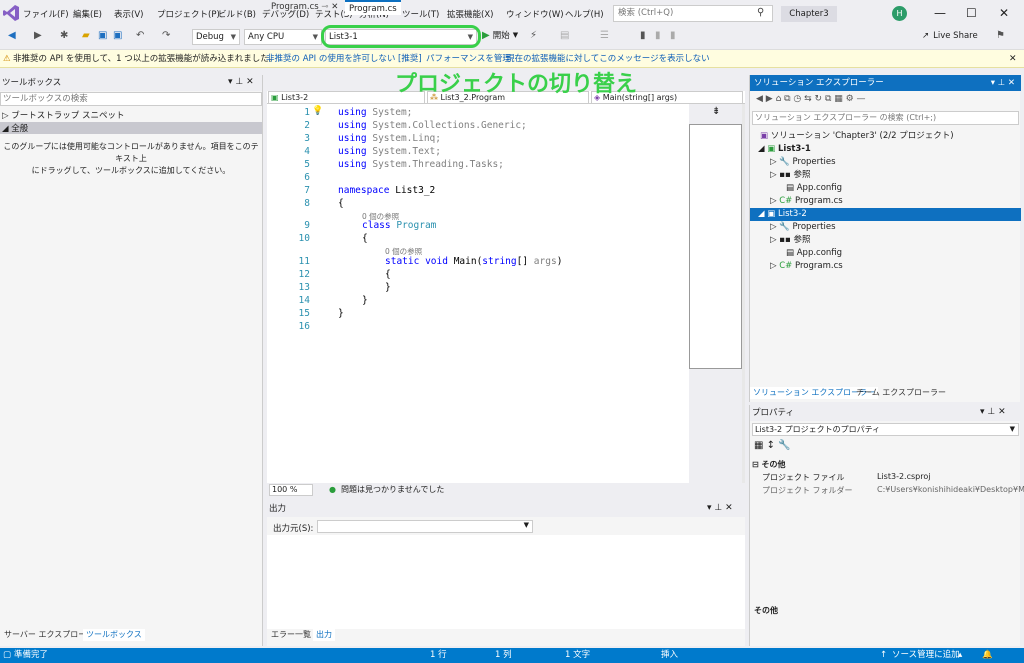 The width and height of the screenshot is (1024, 663). I want to click on issues-status: 問題は見つかりませんでした, so click(392, 490).